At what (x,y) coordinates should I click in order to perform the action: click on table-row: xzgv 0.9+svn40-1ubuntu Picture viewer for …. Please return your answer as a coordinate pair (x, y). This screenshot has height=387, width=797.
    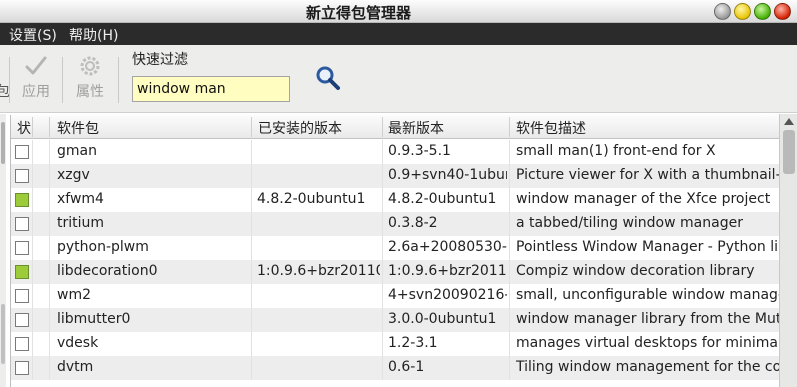
    Looking at the image, I should click on (395, 176).